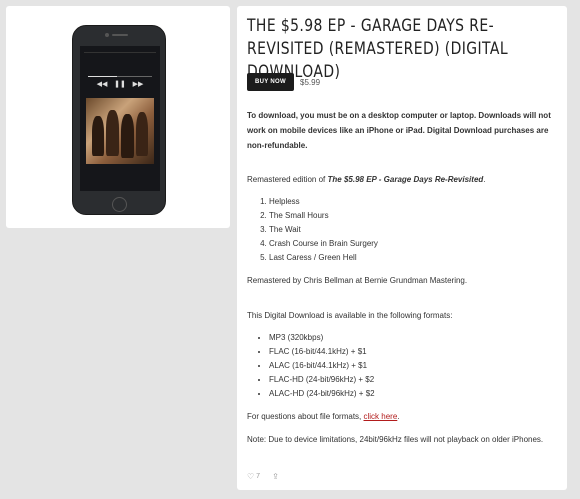  What do you see at coordinates (405, 179) in the screenshot?
I see `edition-title: The $5.98 EP - Garage Days Re-Revisited` at bounding box center [405, 179].